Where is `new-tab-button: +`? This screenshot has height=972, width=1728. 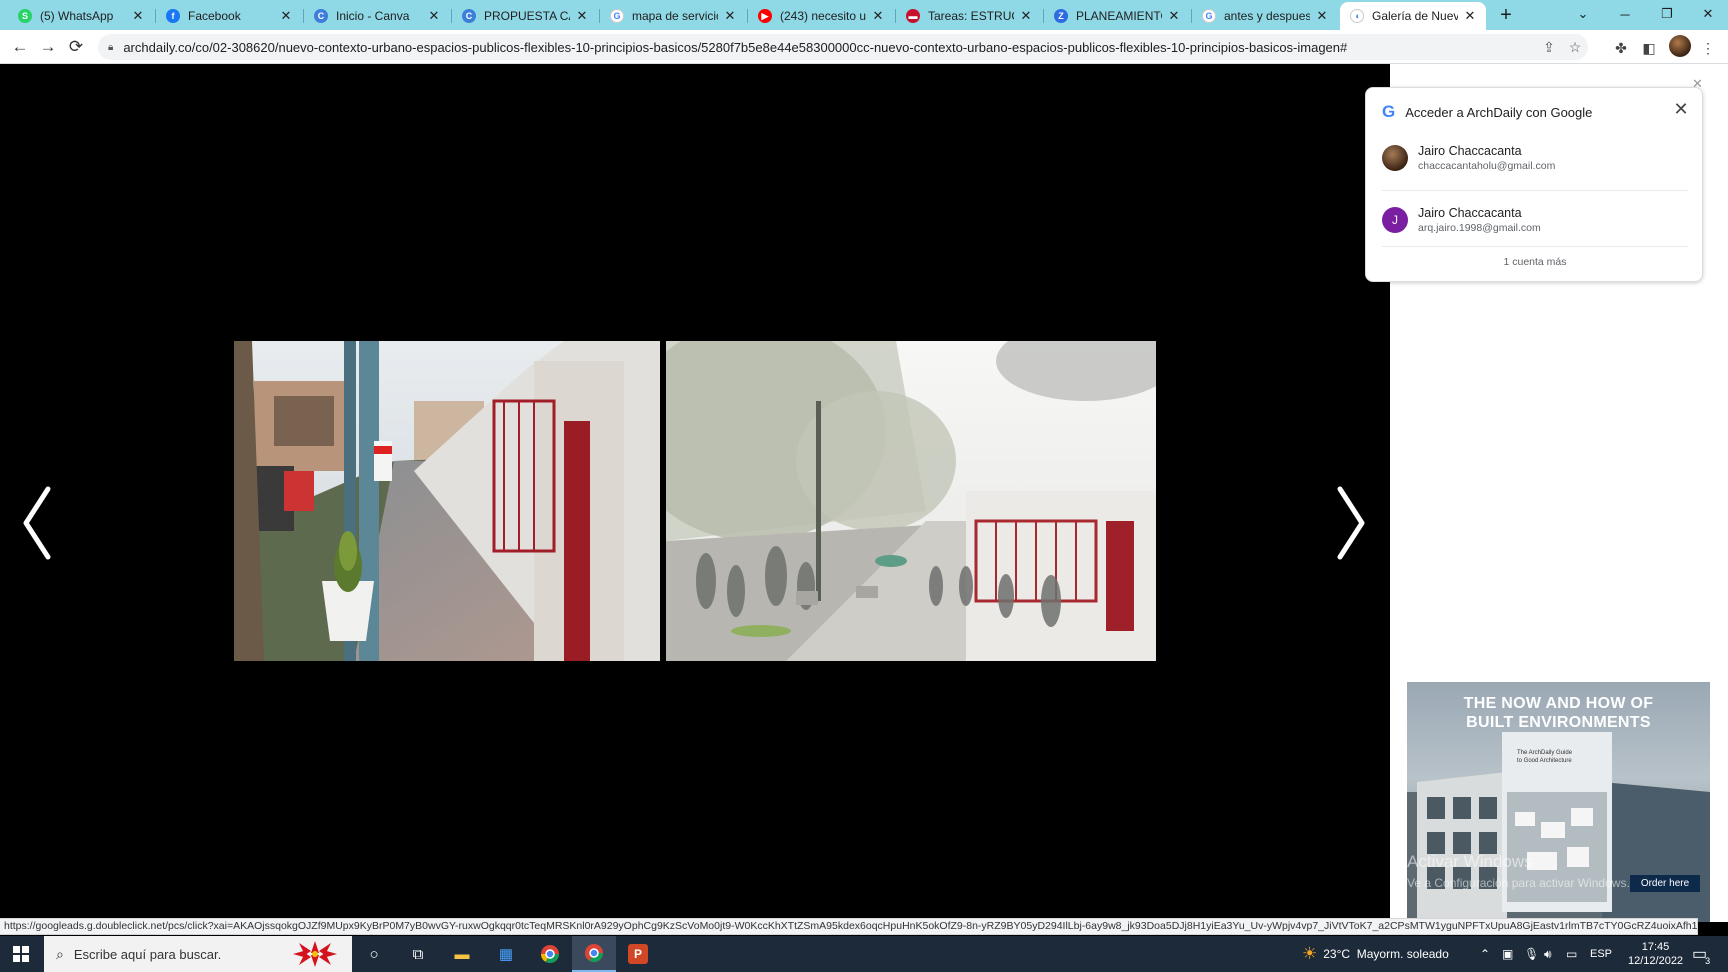 new-tab-button: + is located at coordinates (1506, 15).